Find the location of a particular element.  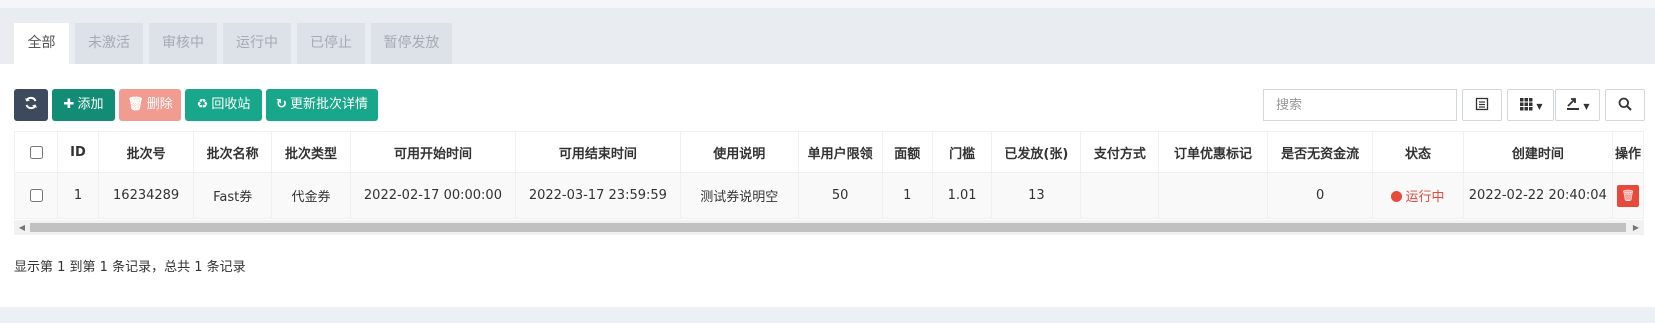

column-header: 可用开始时间 is located at coordinates (432, 152).